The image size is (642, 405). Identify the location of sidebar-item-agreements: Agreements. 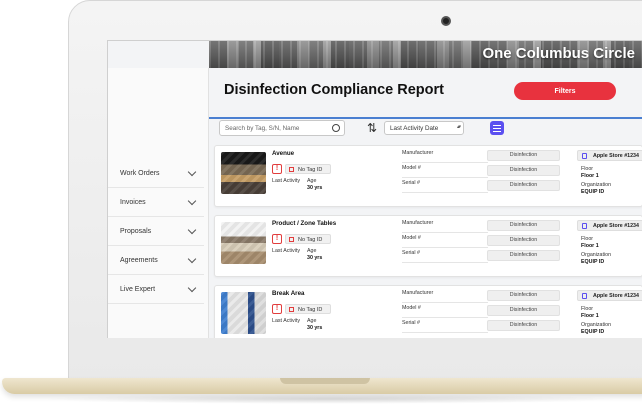
(156, 261).